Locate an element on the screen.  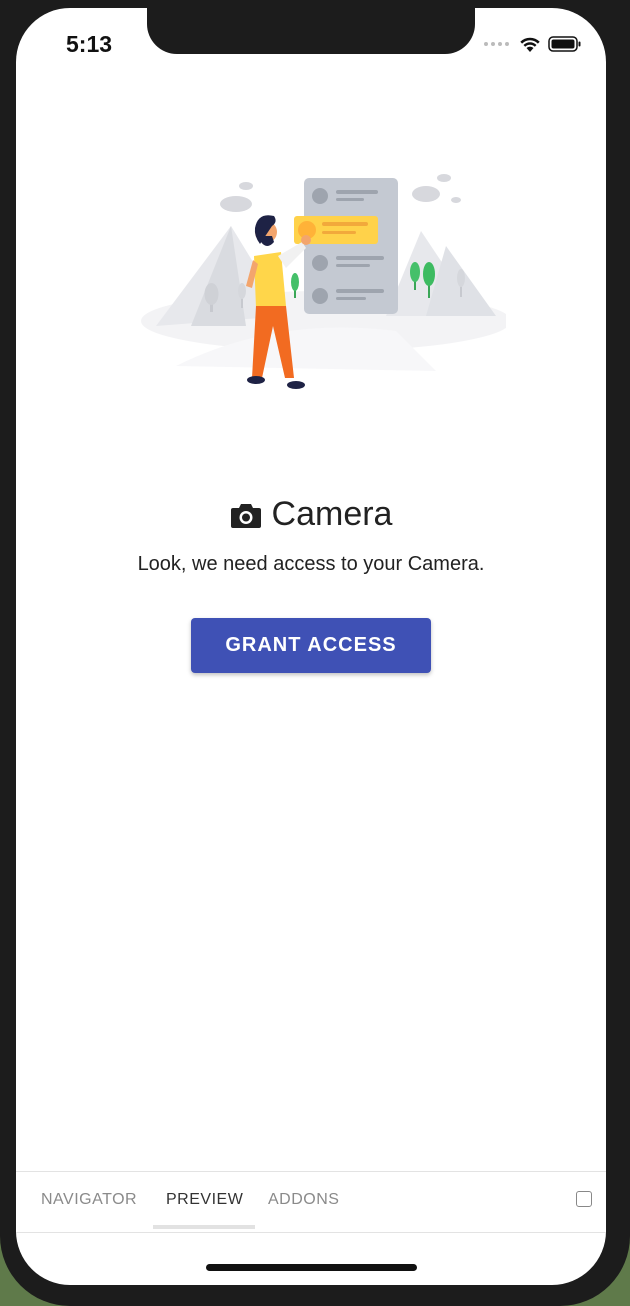
status-icons is located at coordinates (533, 44).